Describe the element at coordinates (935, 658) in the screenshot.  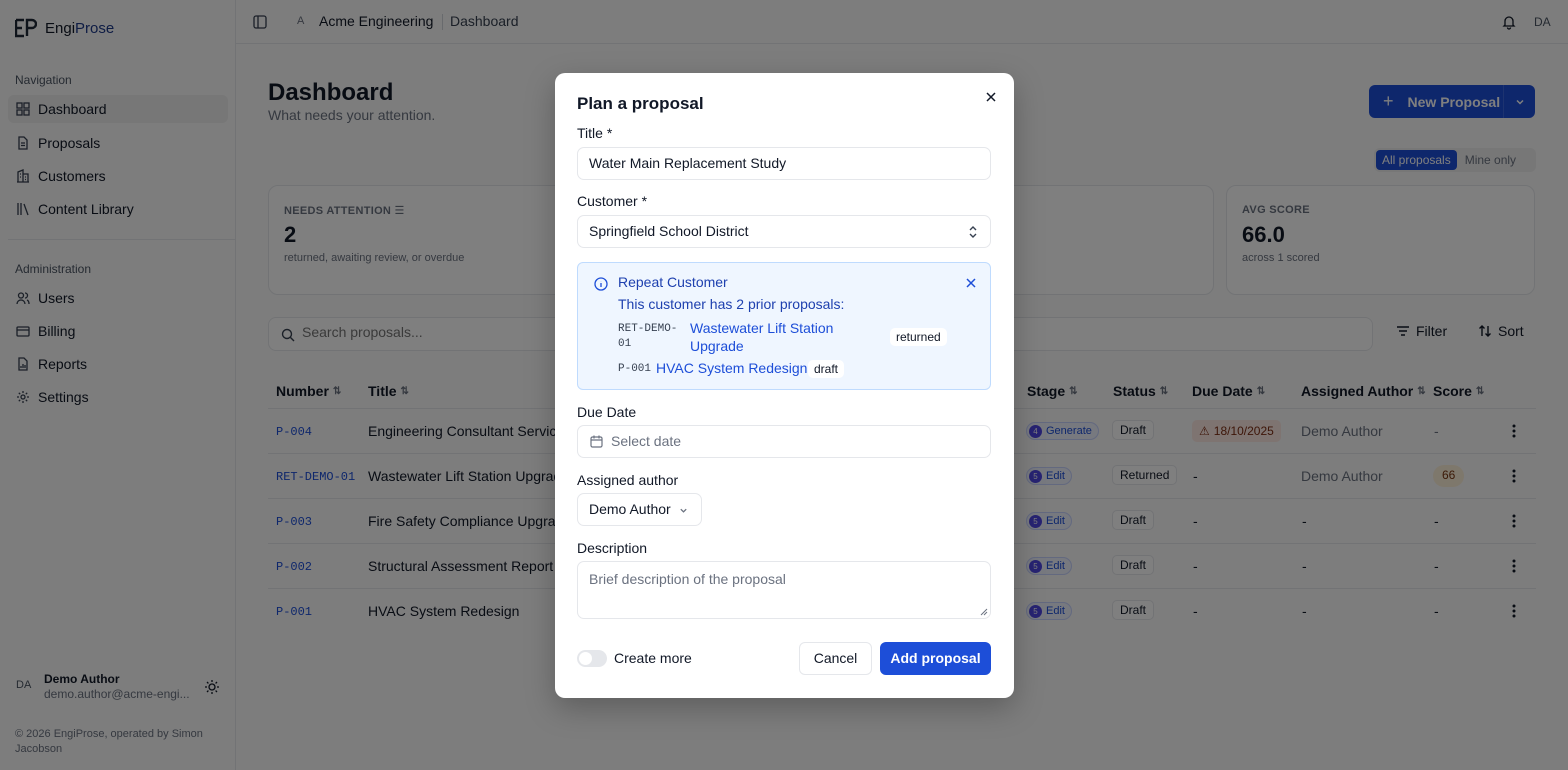
I see `add-proposal-button: Add proposal` at that location.